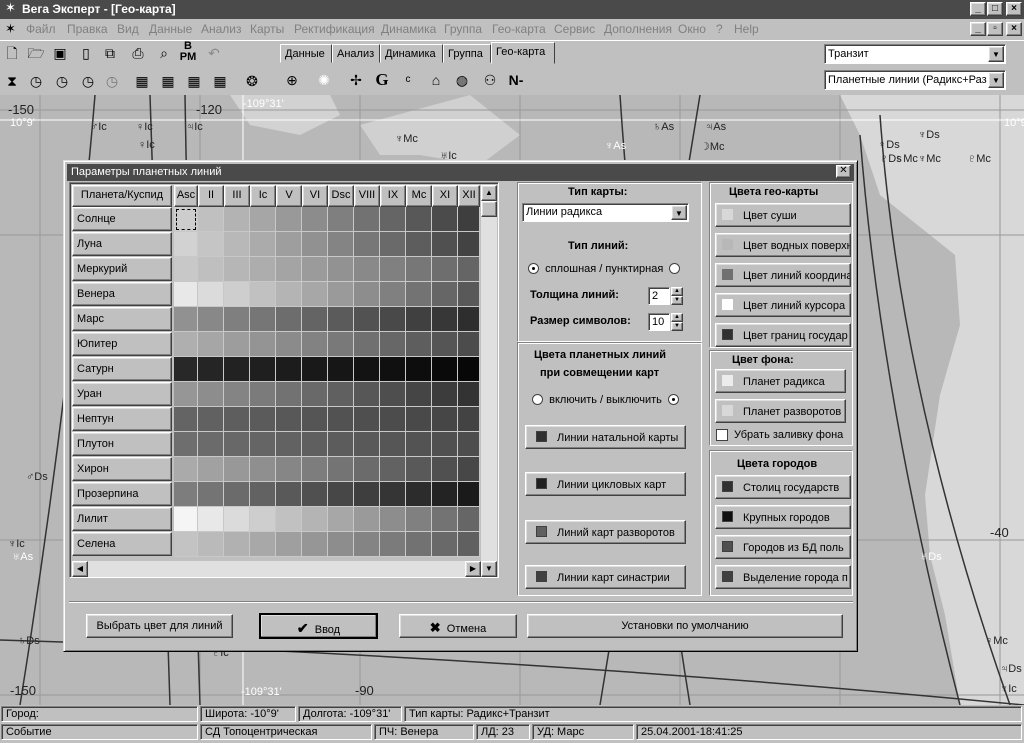 The width and height of the screenshot is (1024, 743). I want to click on clock-disabled-icon: ◷, so click(112, 81).